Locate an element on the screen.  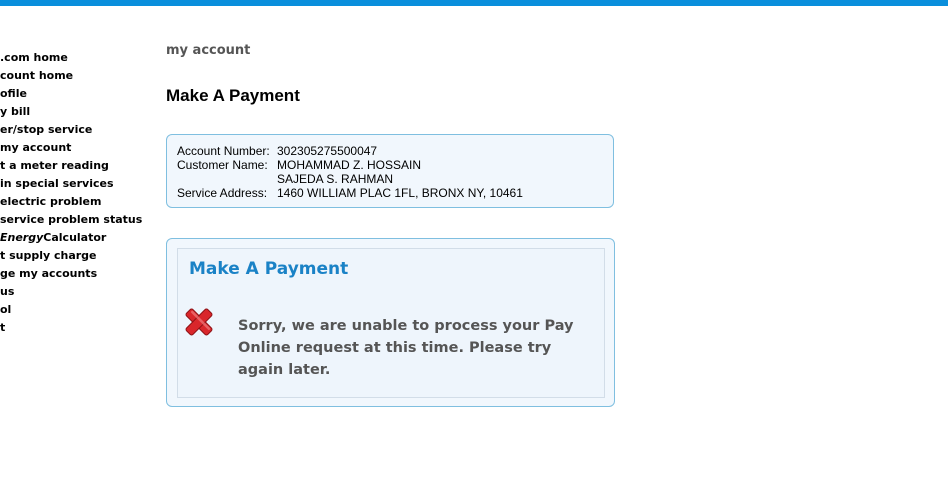
sidebar-item-energy-em: Energy is located at coordinates (22, 237).